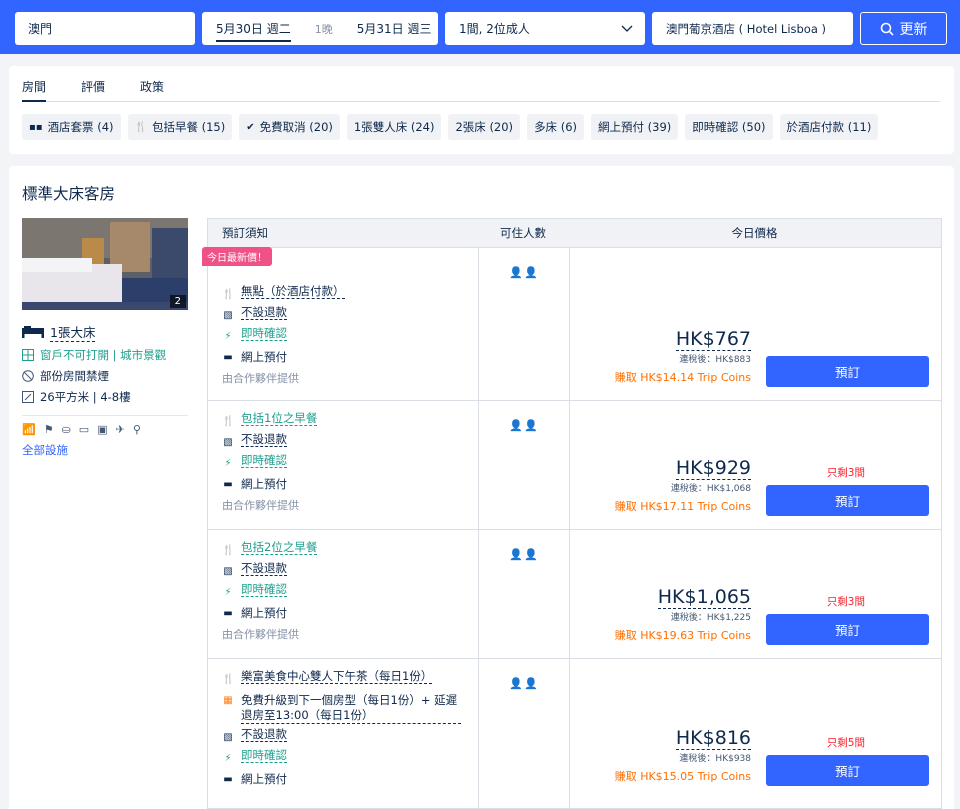  What do you see at coordinates (69, 194) in the screenshot?
I see `room-title: 標準大床客房` at bounding box center [69, 194].